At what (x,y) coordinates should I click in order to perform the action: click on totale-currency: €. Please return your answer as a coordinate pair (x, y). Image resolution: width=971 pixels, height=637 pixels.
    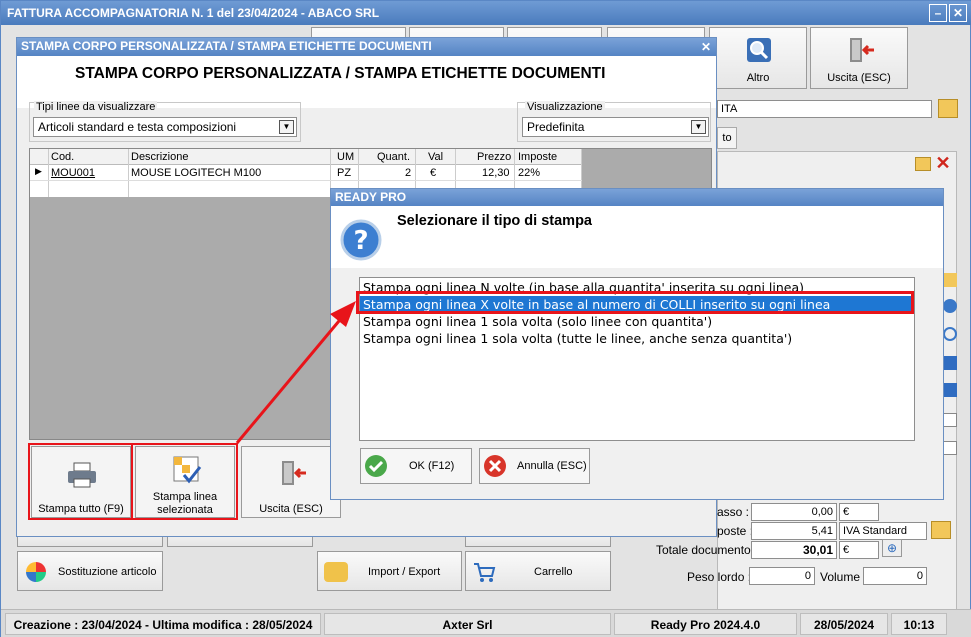
    Looking at the image, I should click on (859, 550).